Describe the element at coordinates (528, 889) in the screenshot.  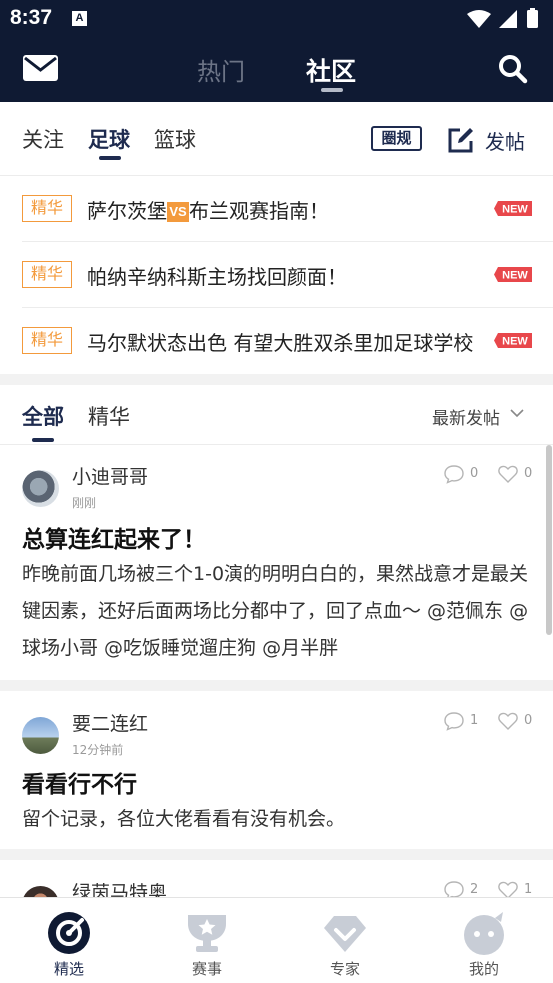
I see `like-count-value: 1` at that location.